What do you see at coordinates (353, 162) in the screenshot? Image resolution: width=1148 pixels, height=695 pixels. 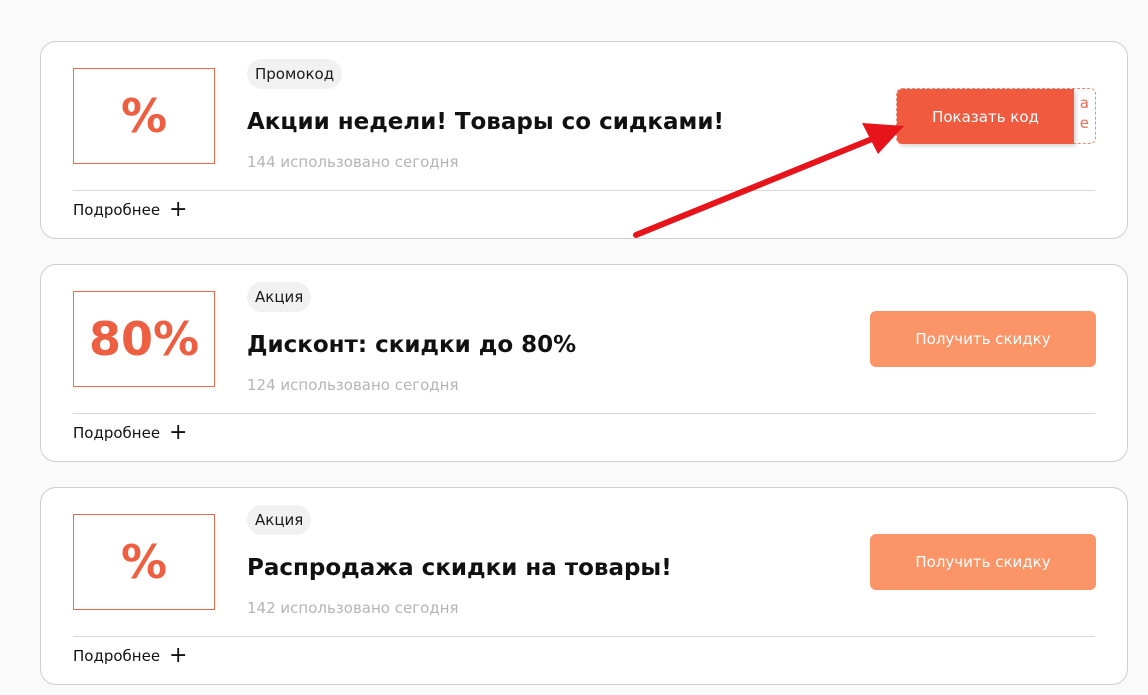 I see `usage-count: 144 использовано сегодня` at bounding box center [353, 162].